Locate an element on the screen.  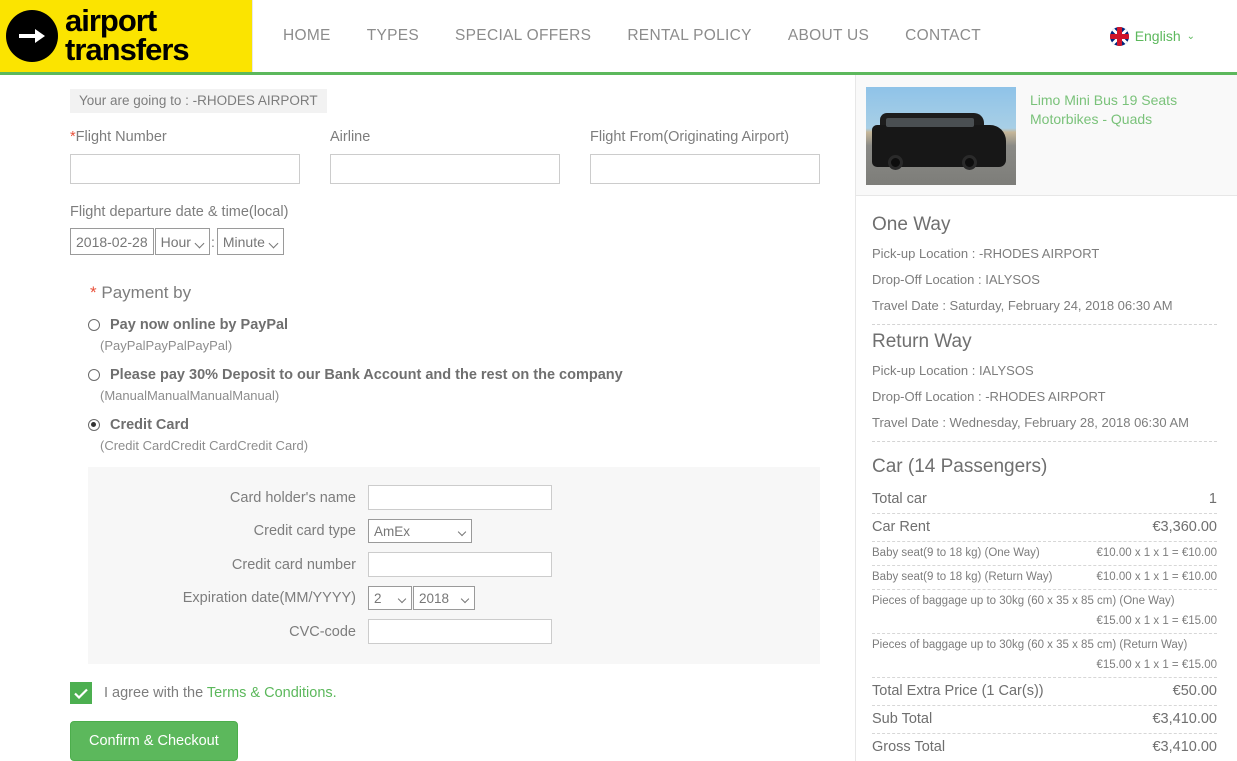
card-number-input is located at coordinates (460, 564).